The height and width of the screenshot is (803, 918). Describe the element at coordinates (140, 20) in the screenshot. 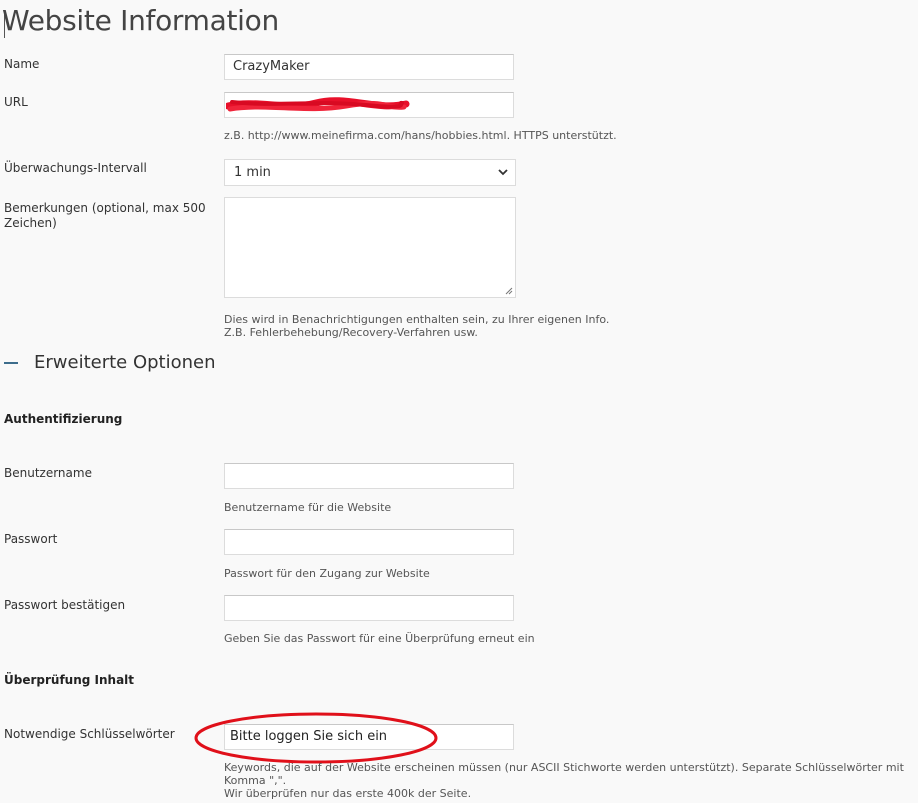

I see `page-title: Website Information` at that location.